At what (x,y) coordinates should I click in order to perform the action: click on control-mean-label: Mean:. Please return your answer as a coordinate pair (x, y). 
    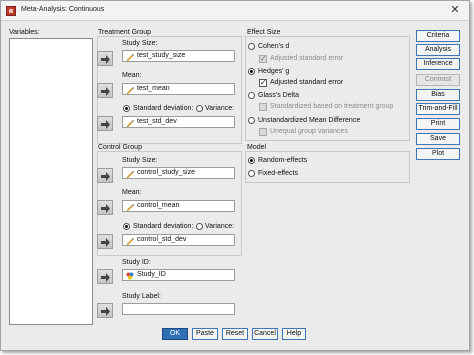
    Looking at the image, I should click on (132, 192).